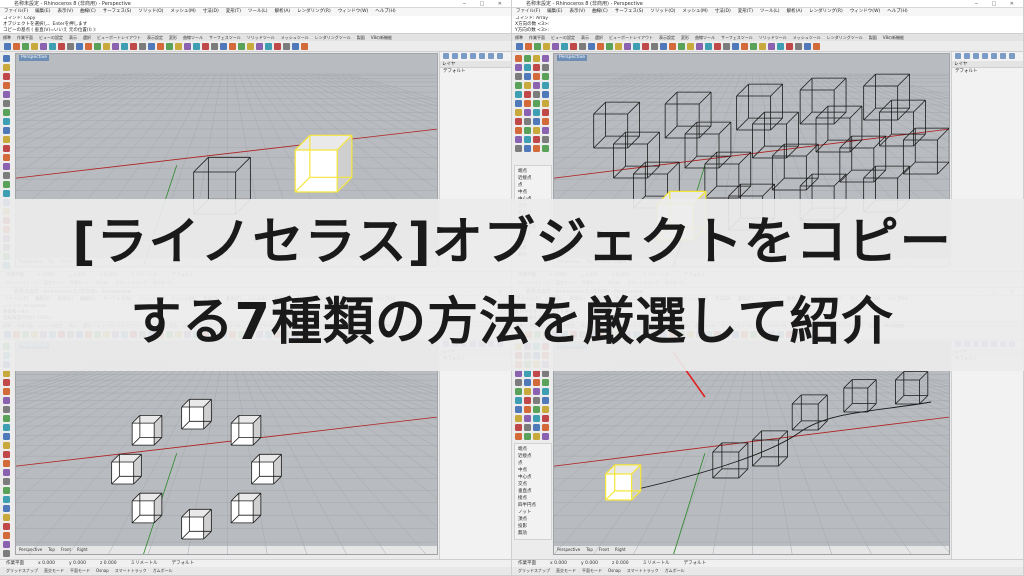 This screenshot has width=1024, height=576. I want to click on menu-item: 寸法(D), so click(723, 11).